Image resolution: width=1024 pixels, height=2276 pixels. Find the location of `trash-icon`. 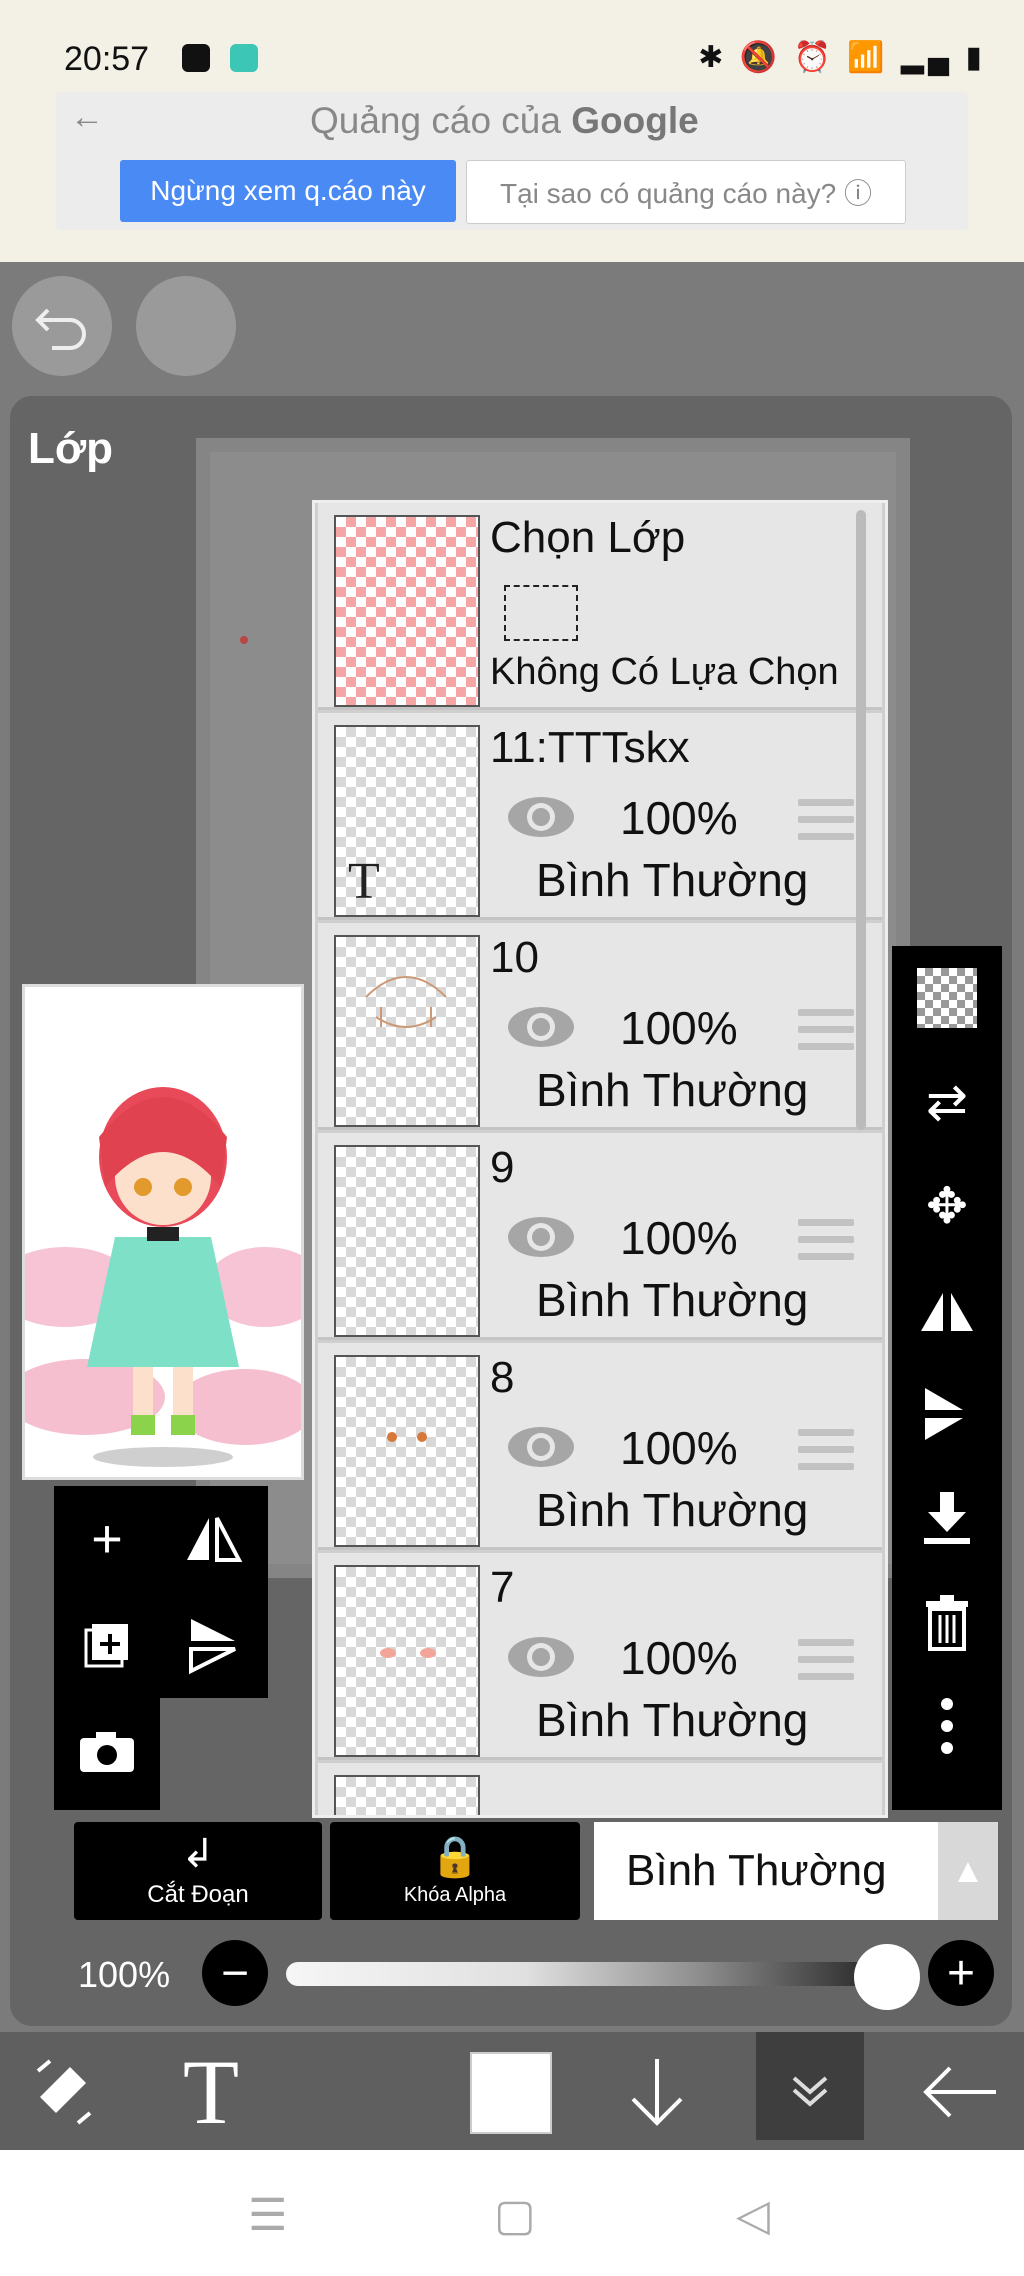

trash-icon is located at coordinates (947, 1622).